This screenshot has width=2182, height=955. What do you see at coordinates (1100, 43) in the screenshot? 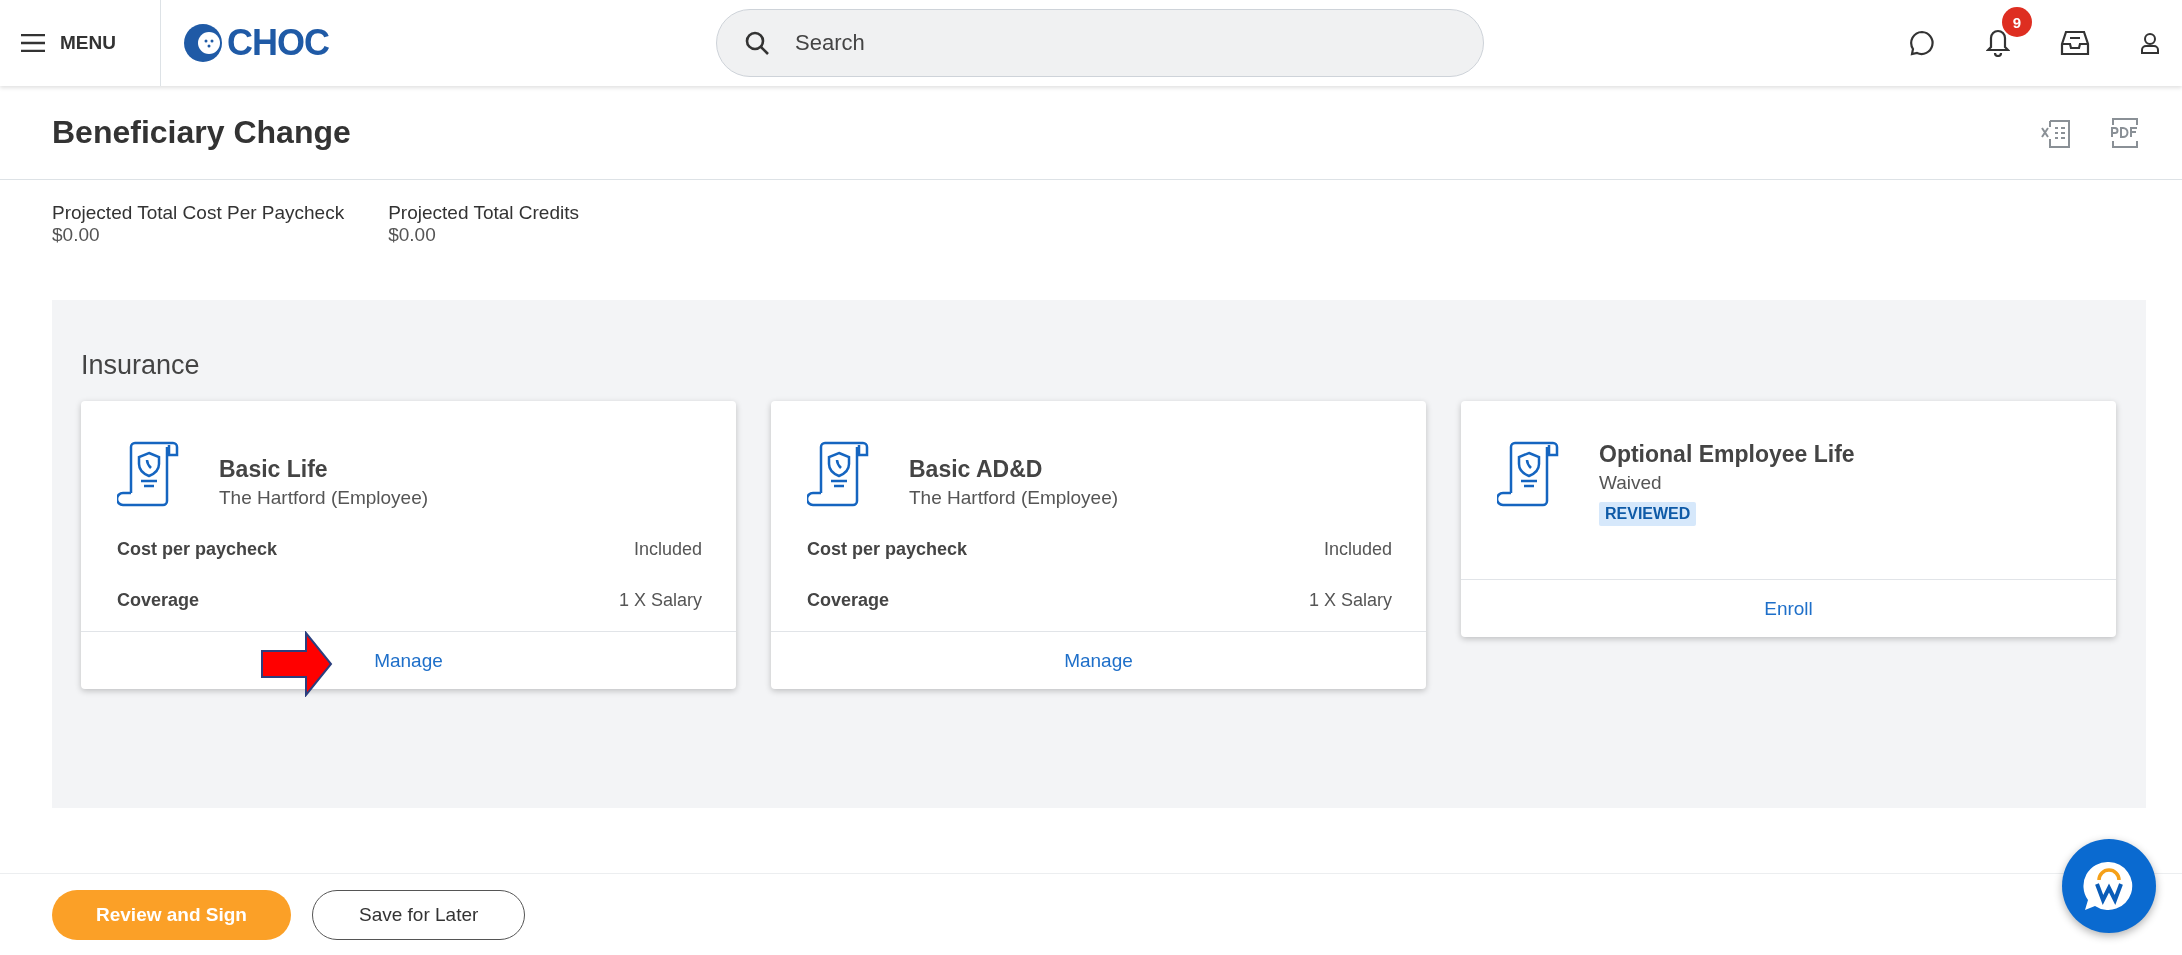
I see `search-field: Search` at bounding box center [1100, 43].